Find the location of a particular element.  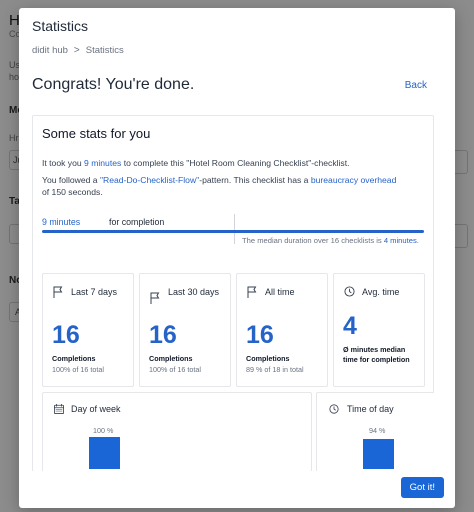

time-of-day-label: Time of day is located at coordinates (370, 409).